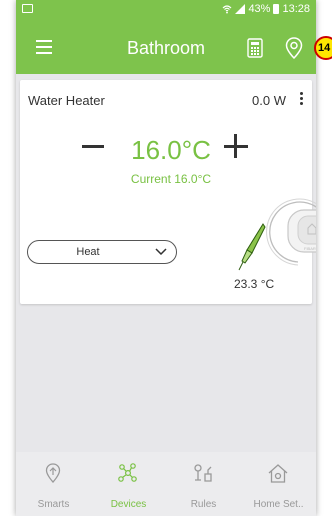 This screenshot has height=516, width=332. Describe the element at coordinates (53, 473) in the screenshot. I see `smarts-icon` at that location.